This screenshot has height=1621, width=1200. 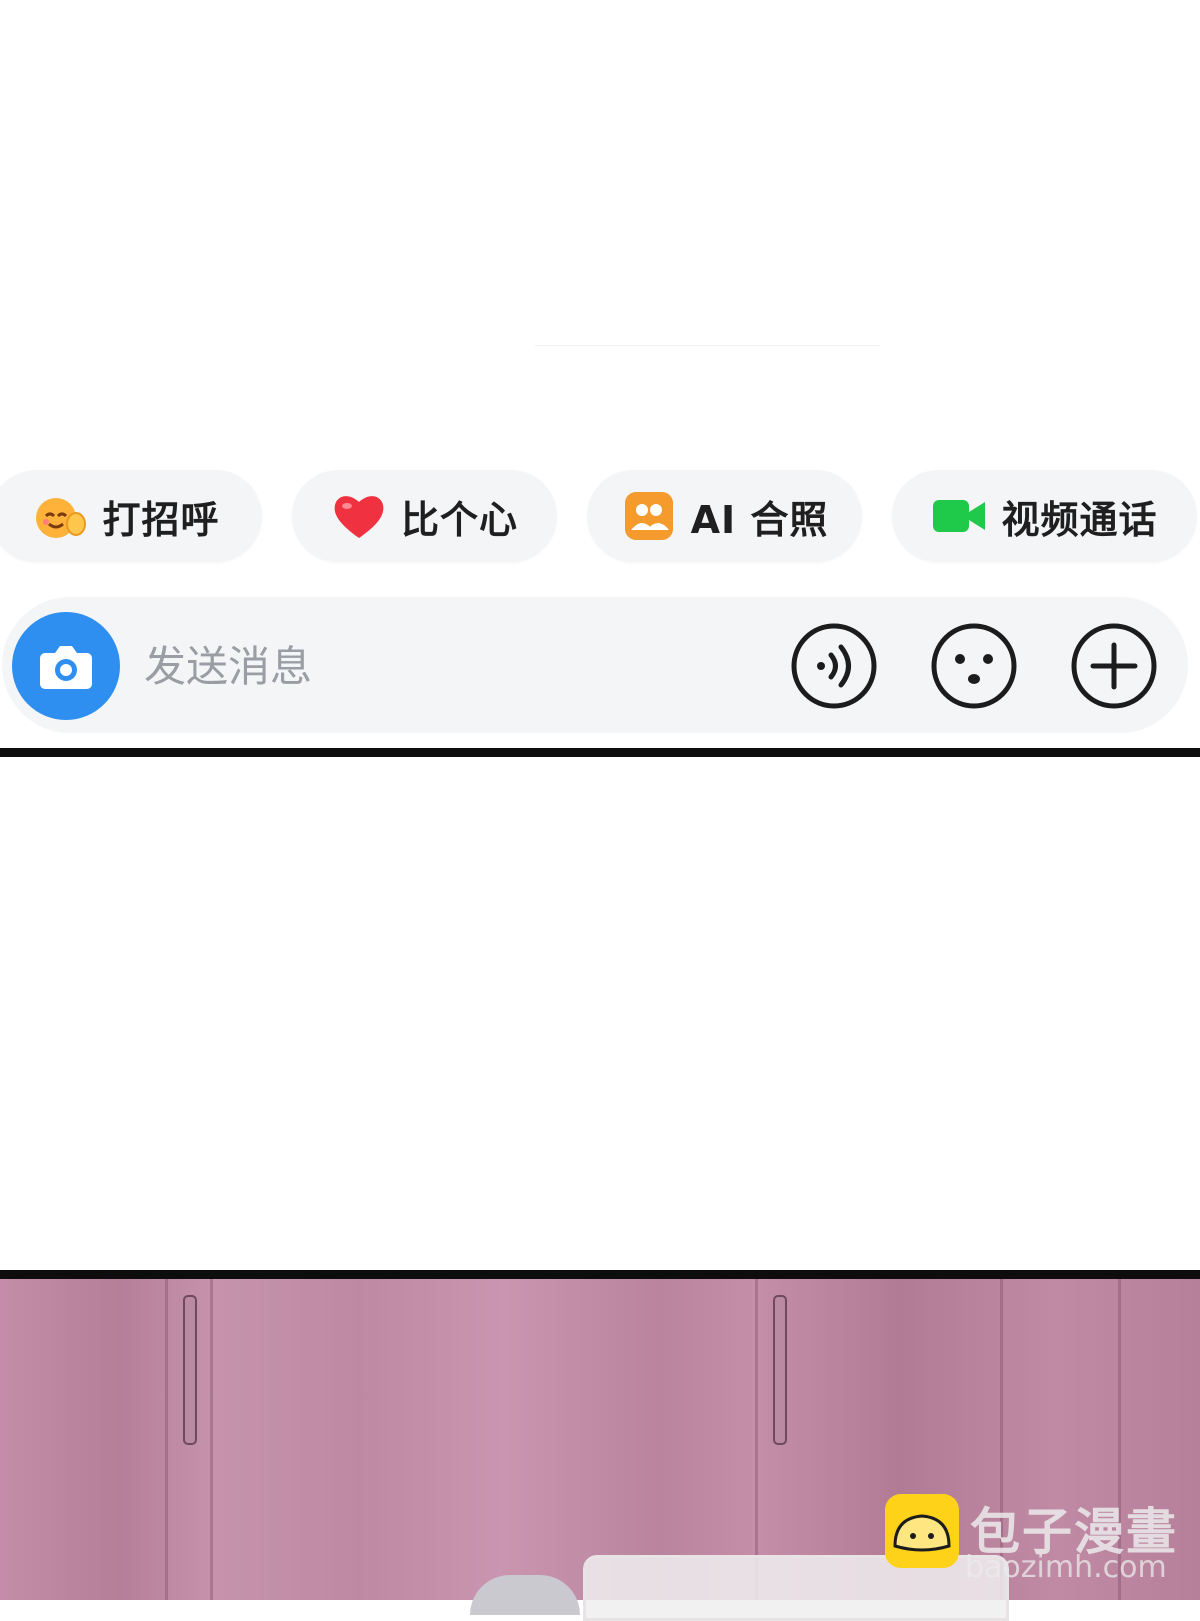 I want to click on heart-label: 比个心, so click(x=459, y=519).